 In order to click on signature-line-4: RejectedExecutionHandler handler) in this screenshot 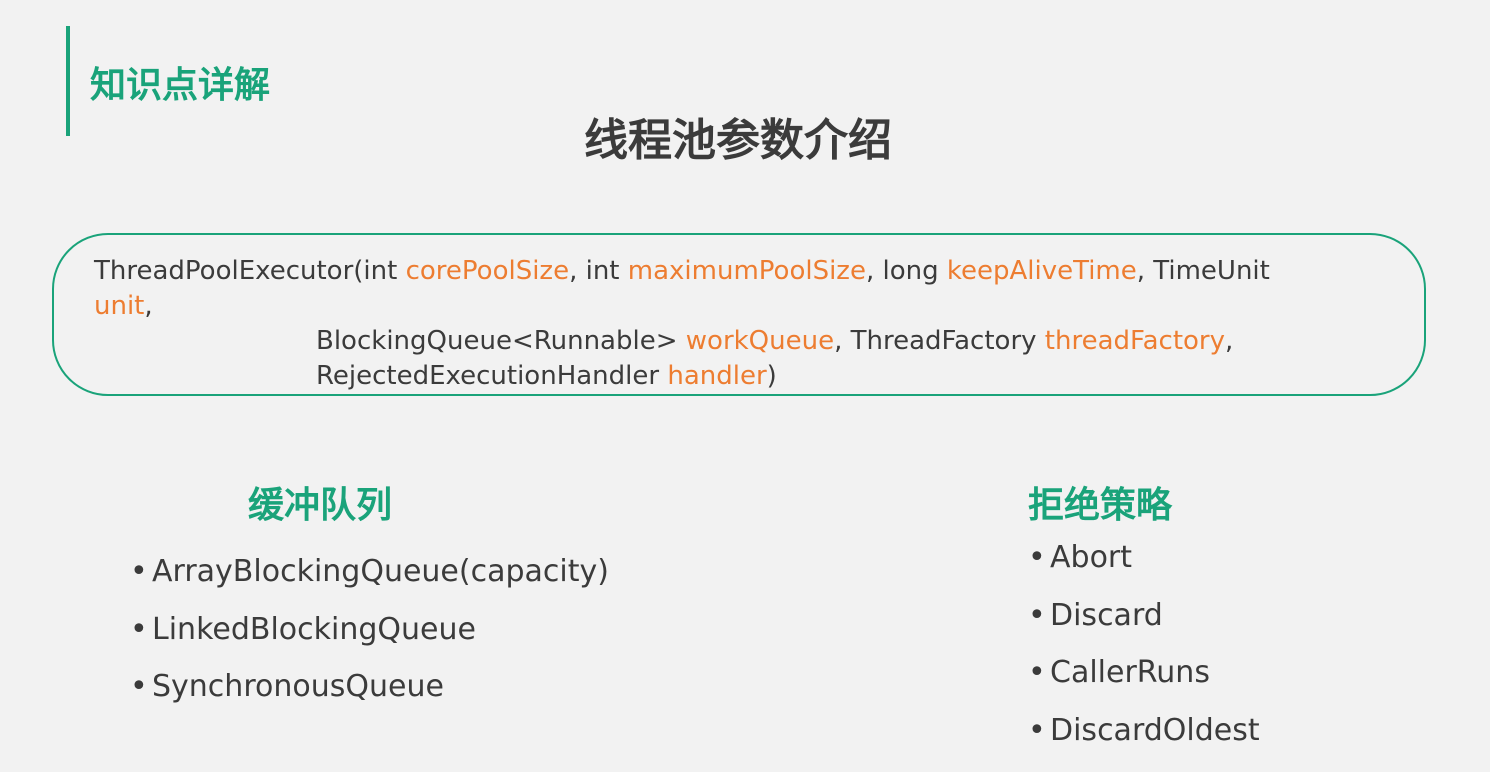, I will do `click(546, 376)`.